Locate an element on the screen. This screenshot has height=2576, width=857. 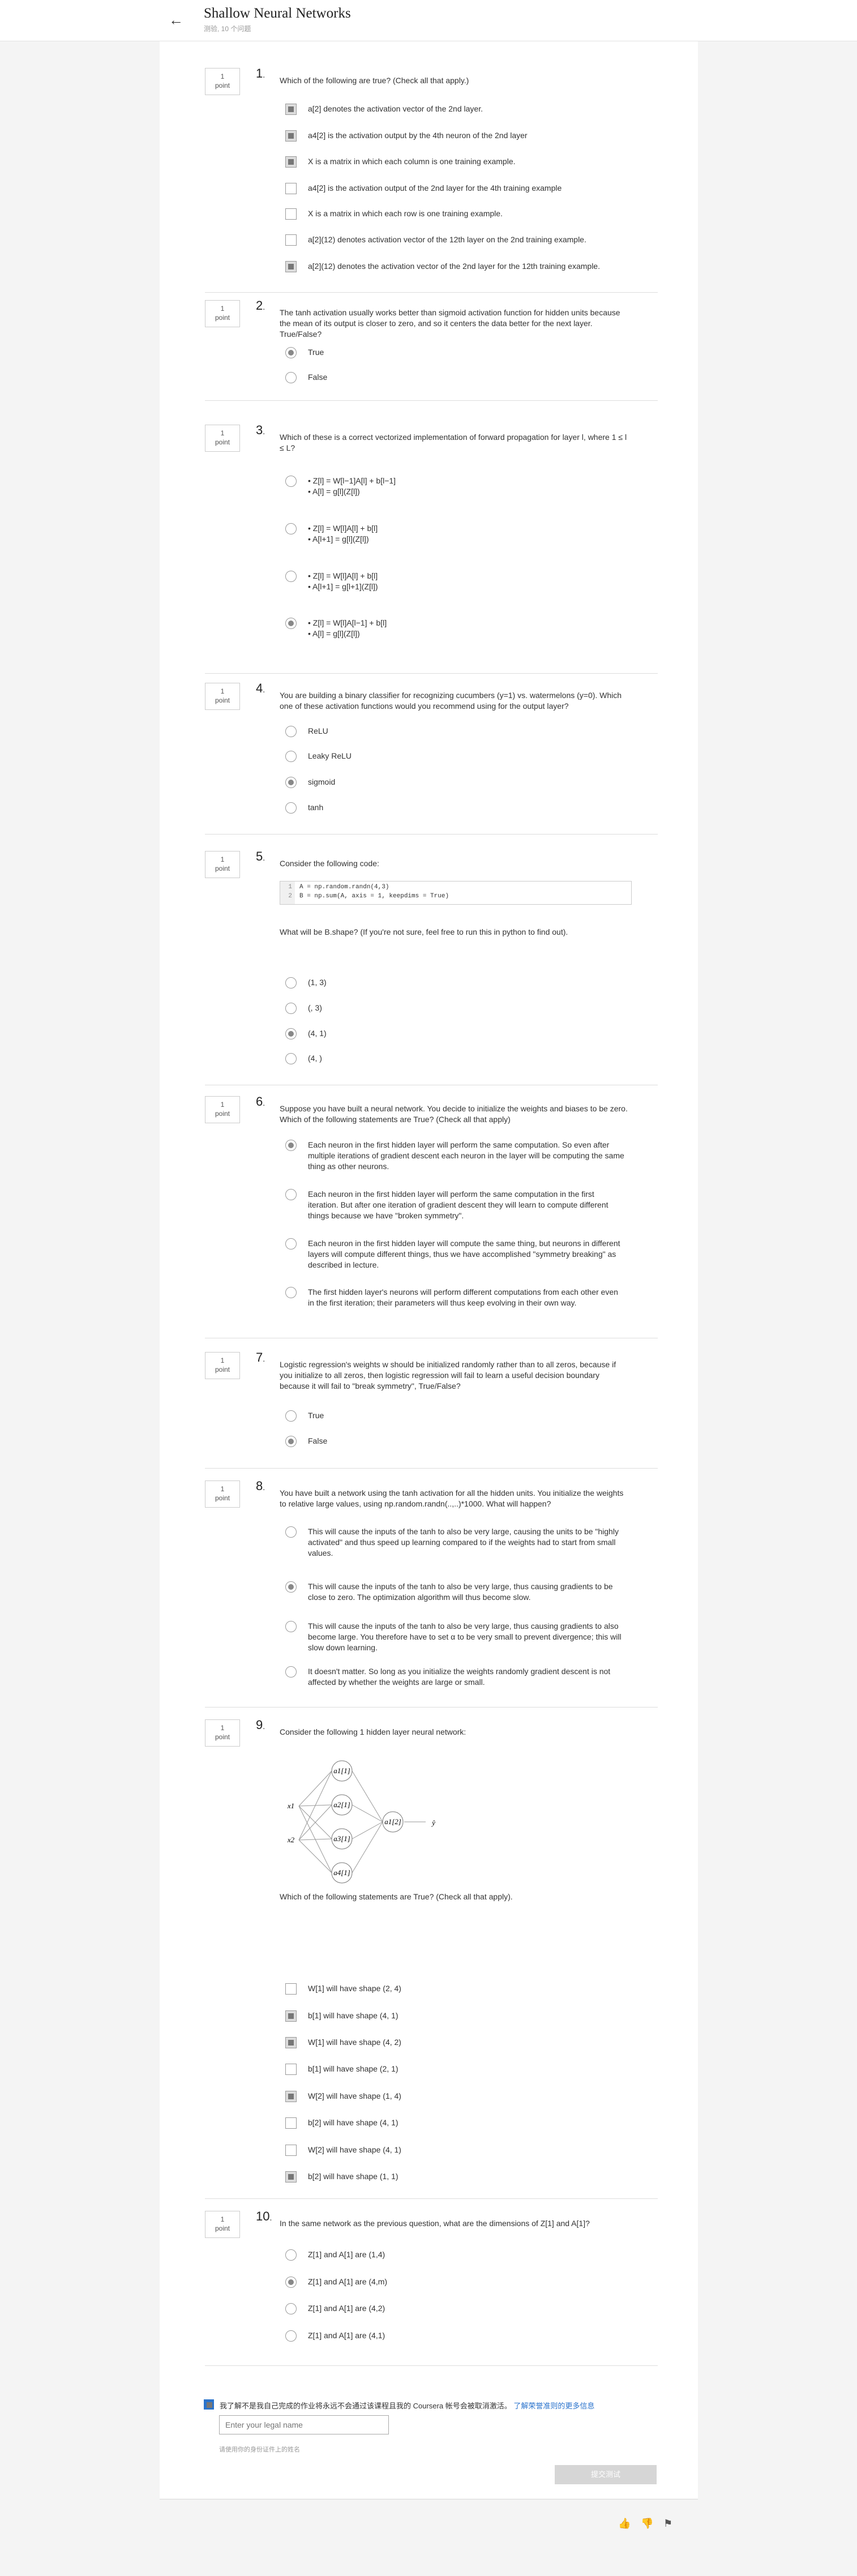
answer-label: b[2] will have shape (1, 1) is located at coordinates (353, 2176).